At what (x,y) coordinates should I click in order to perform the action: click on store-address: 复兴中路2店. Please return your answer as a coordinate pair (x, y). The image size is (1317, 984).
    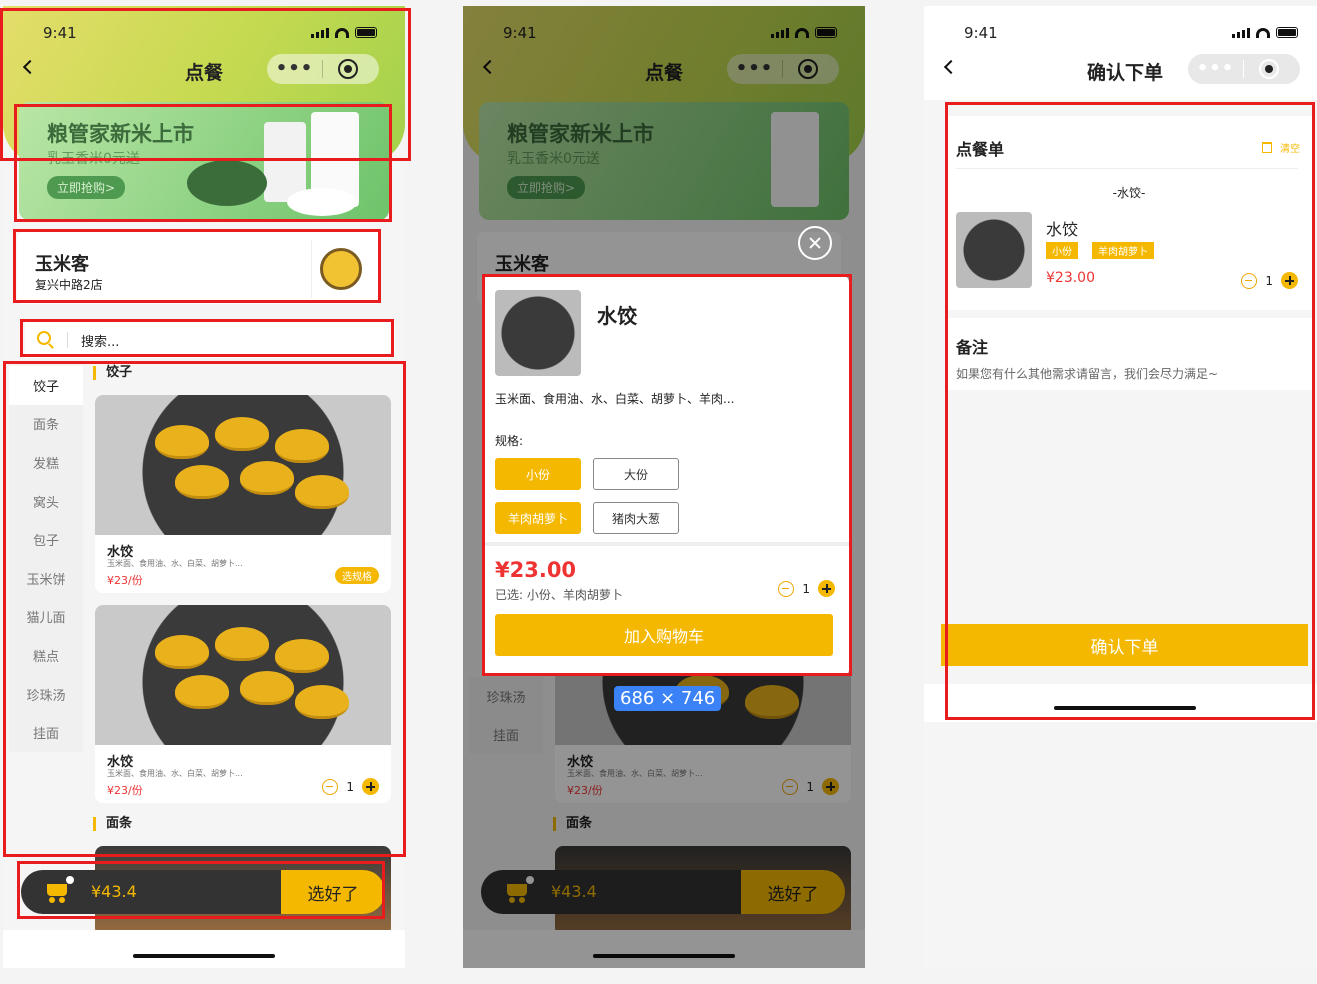
    Looking at the image, I should click on (69, 285).